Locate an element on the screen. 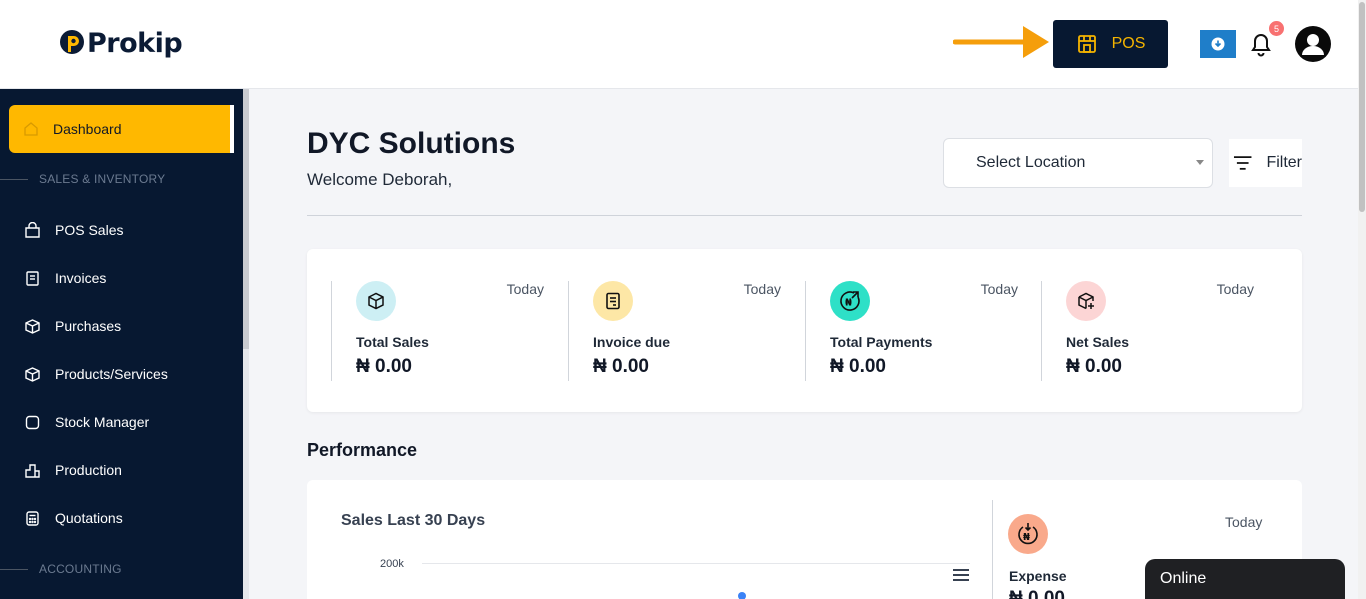  sidebar-item-label: Quotations is located at coordinates (89, 518).